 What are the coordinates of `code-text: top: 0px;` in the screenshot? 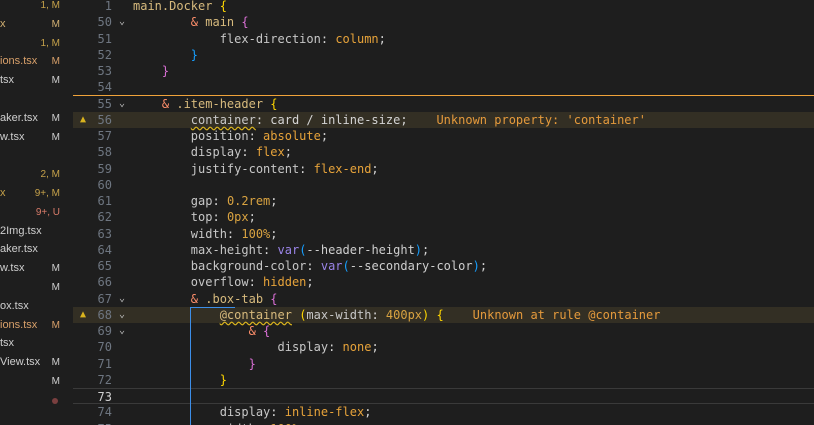 It's located at (223, 217).